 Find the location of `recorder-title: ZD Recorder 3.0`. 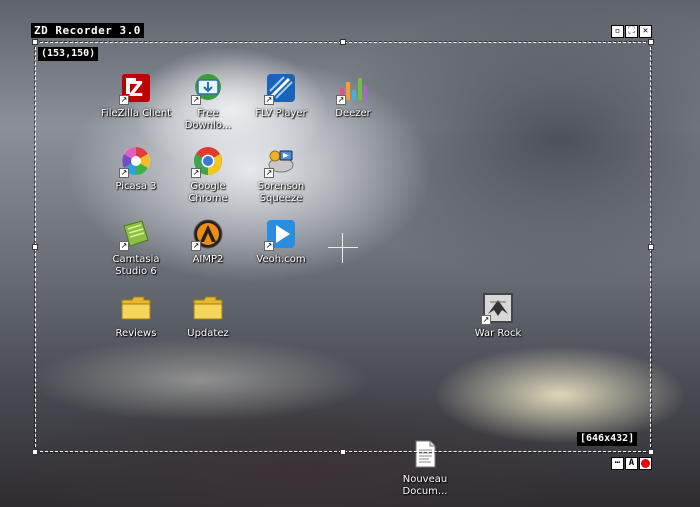

recorder-title: ZD Recorder 3.0 is located at coordinates (87, 30).